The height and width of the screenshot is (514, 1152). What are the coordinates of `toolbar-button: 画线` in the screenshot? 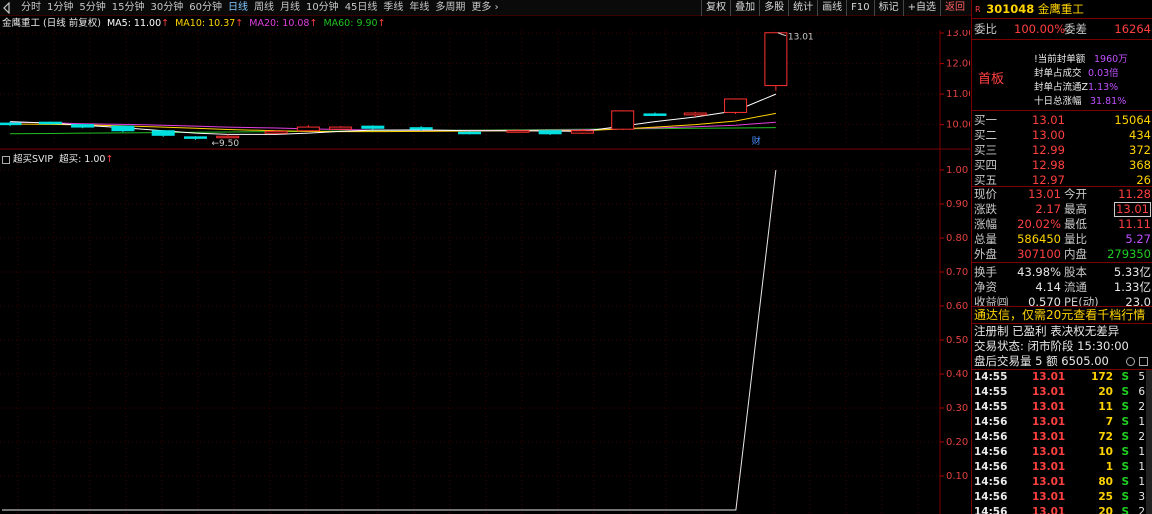 It's located at (831, 8).